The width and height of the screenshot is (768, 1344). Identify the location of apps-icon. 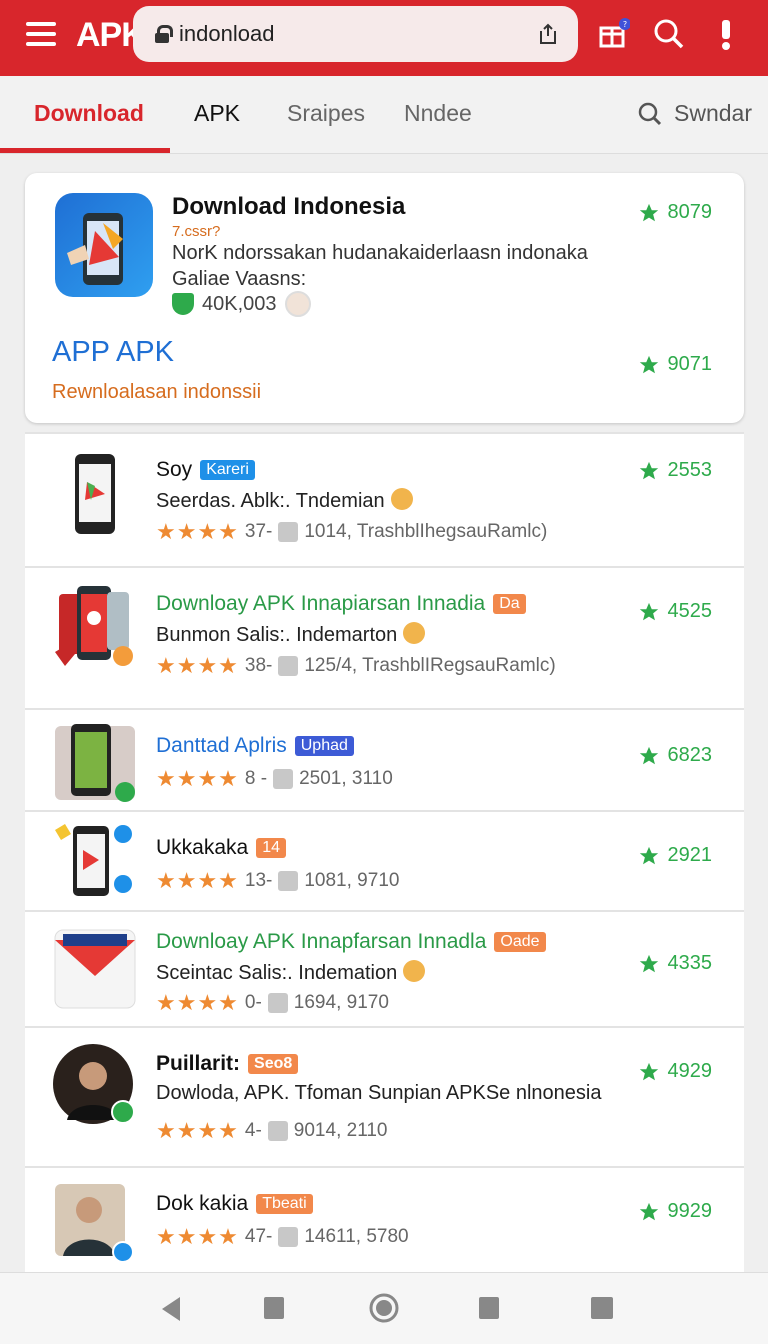
(602, 1308).